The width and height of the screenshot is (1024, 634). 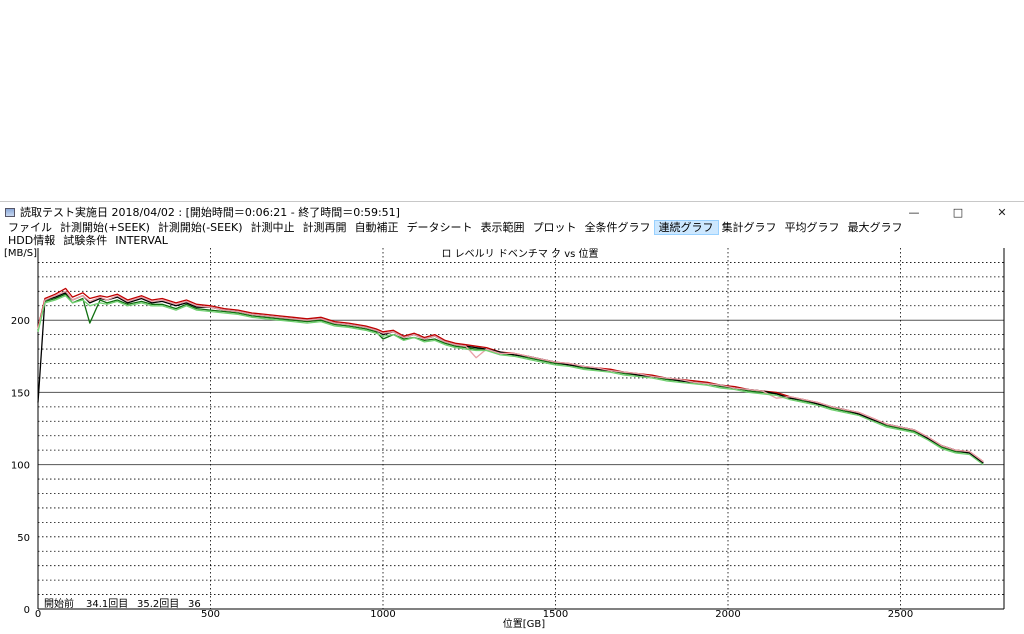 I want to click on x-tick-label: 1000, so click(x=382, y=614).